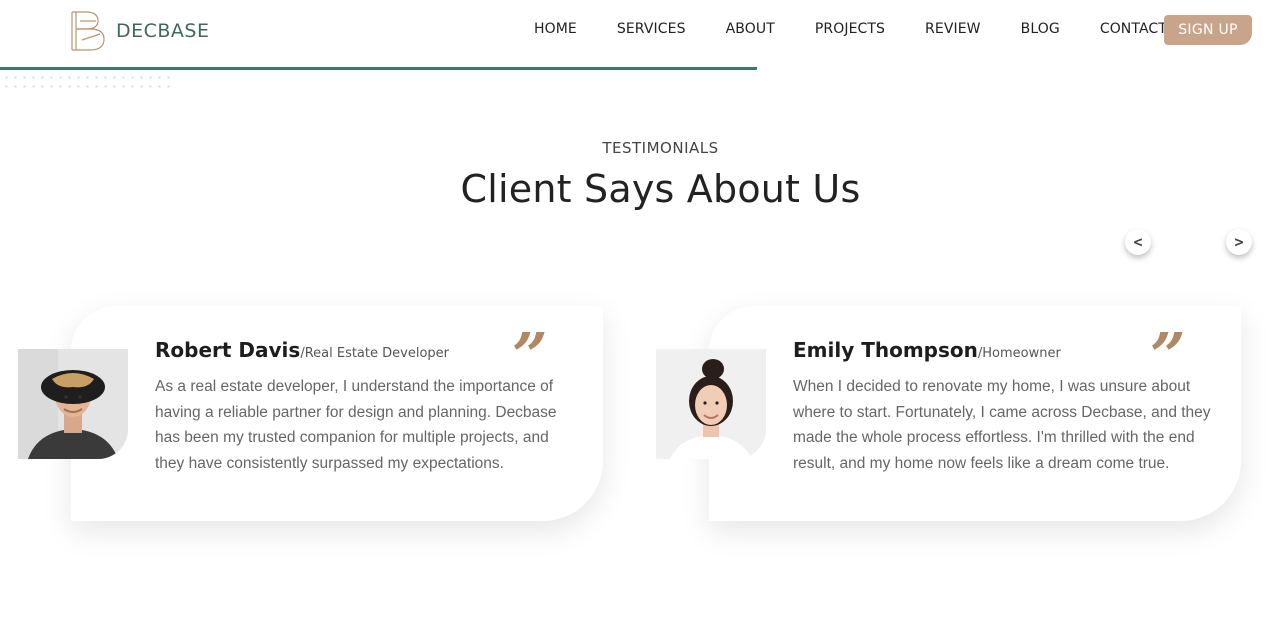 The image size is (1280, 622). I want to click on nav-home: HOME, so click(555, 29).